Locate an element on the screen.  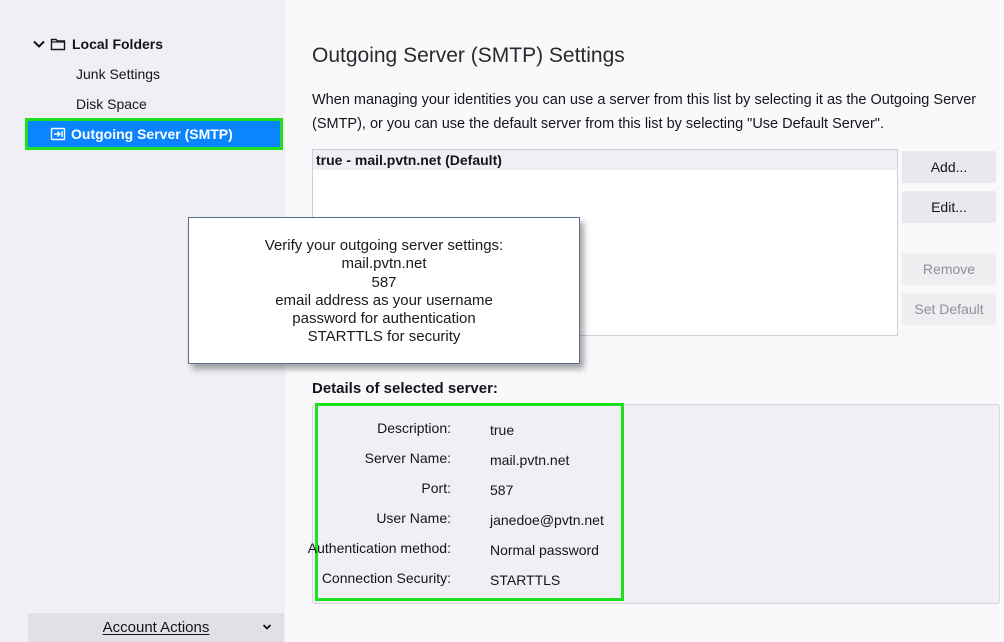
callout-line: STARTTLS for security is located at coordinates (384, 337).